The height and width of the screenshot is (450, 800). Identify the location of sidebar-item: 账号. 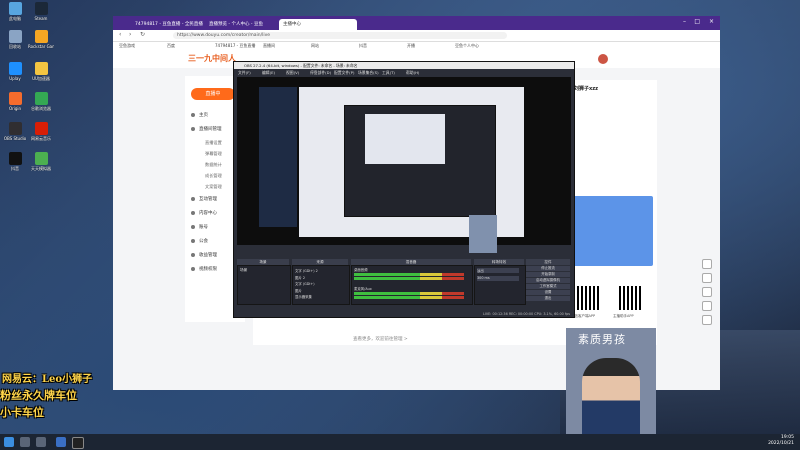
(203, 227).